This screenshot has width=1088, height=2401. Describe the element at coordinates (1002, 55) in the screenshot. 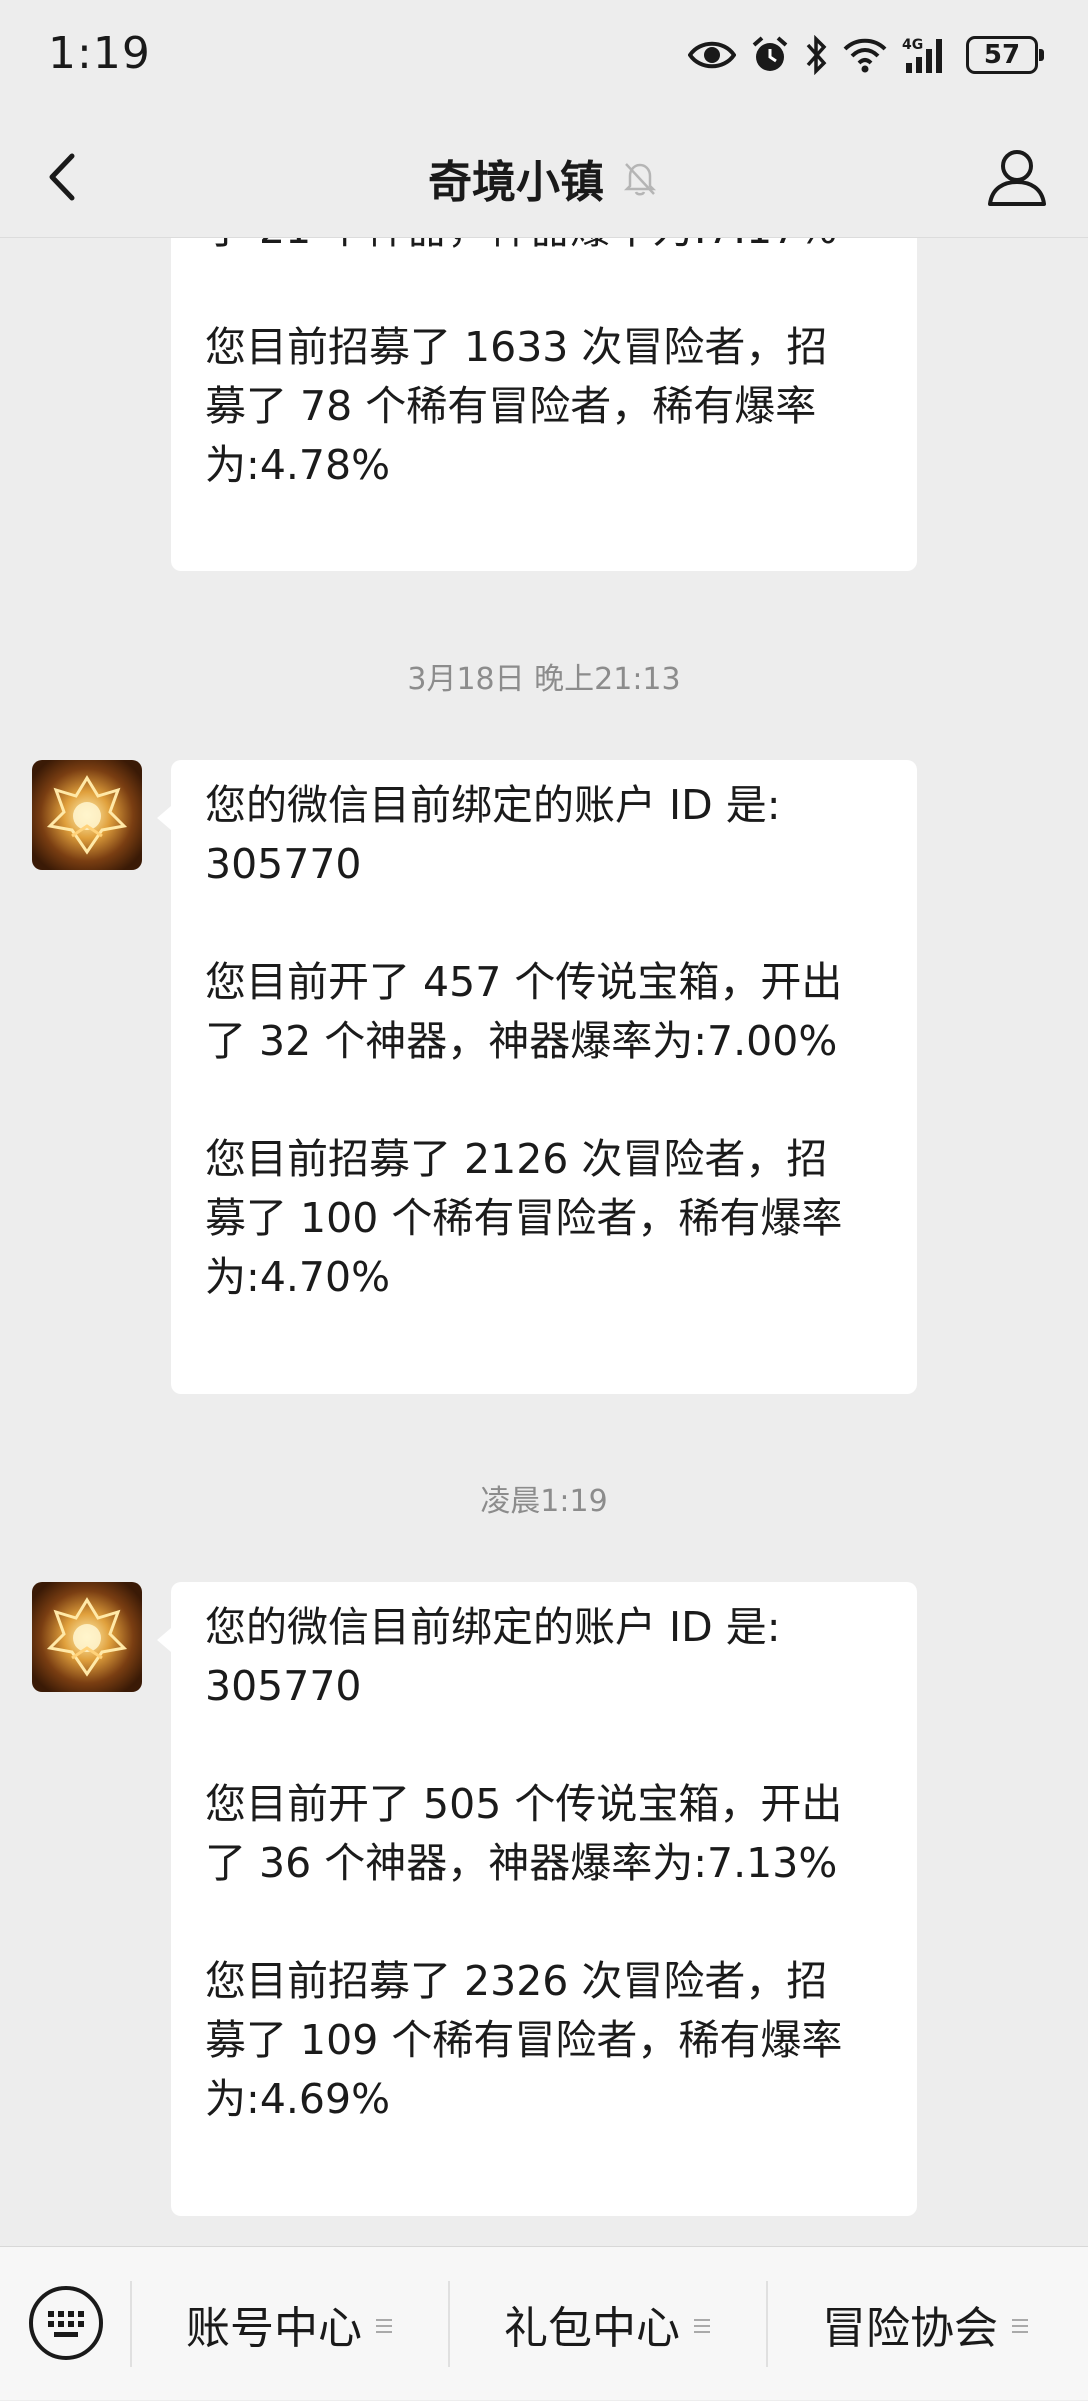

I see `battery-level: 57` at that location.